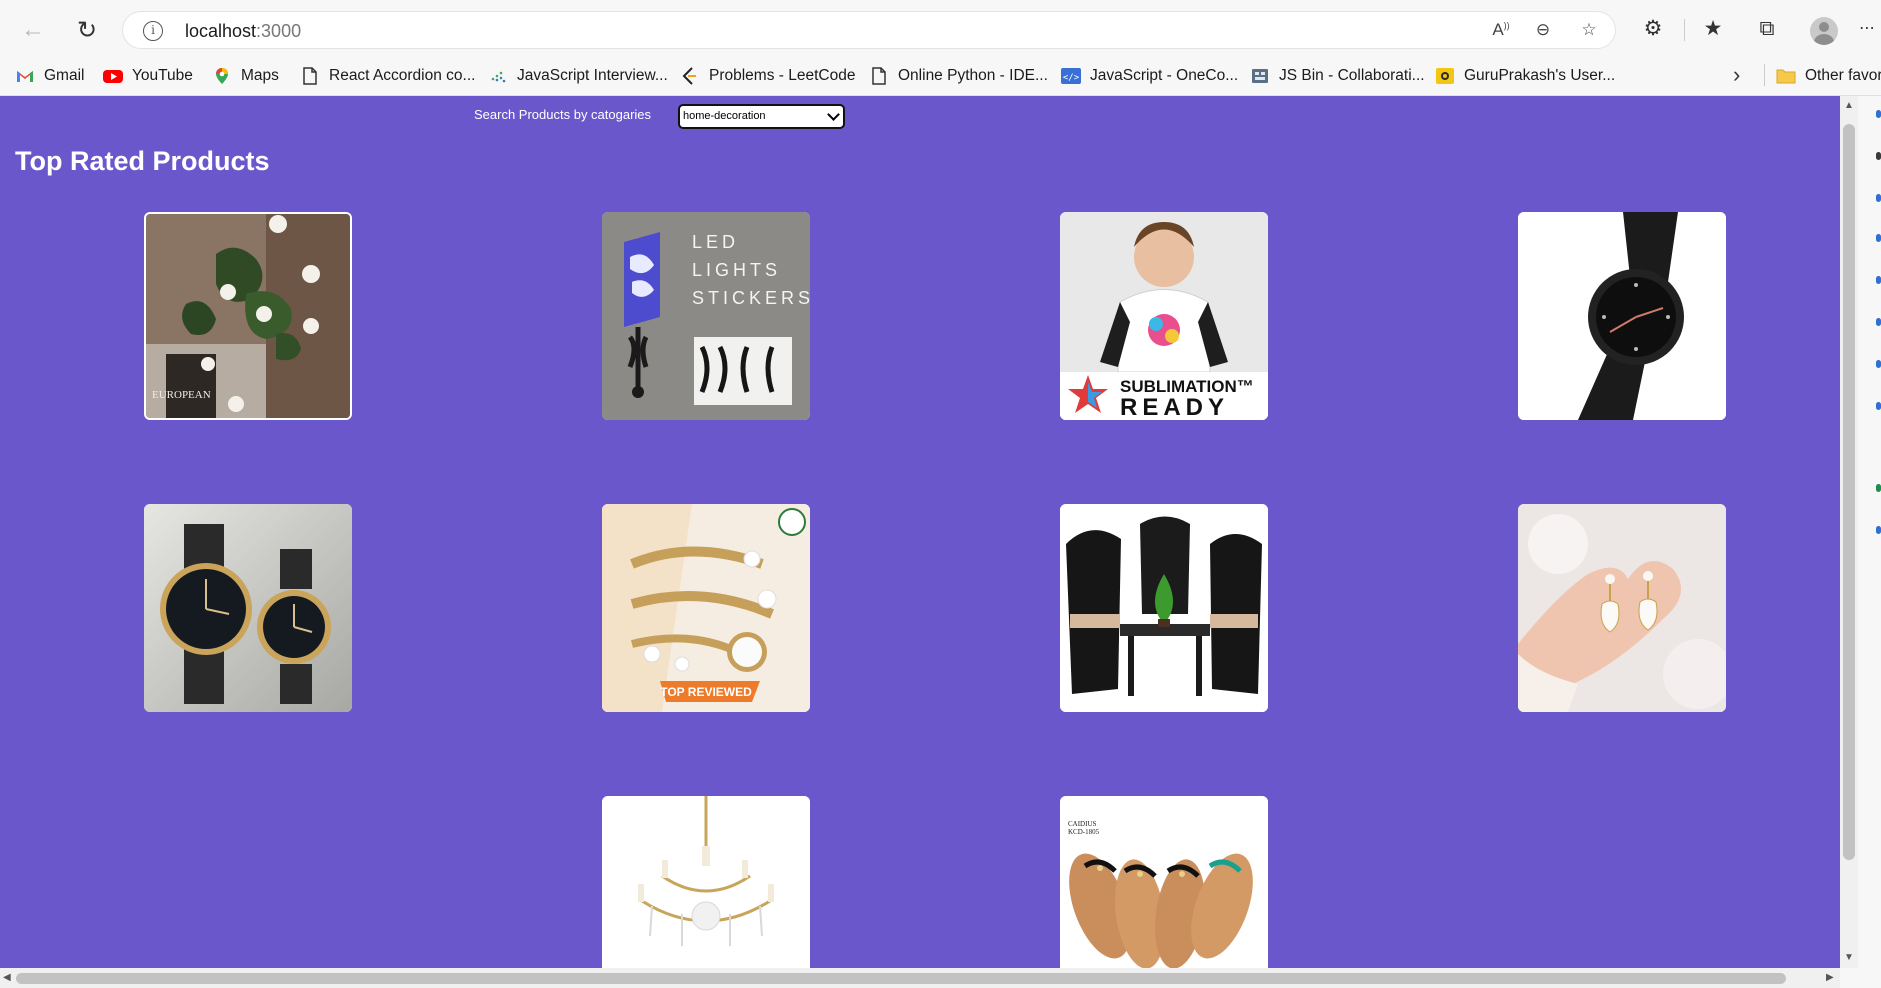  Describe the element at coordinates (153, 31) in the screenshot. I see `site-info-icon: i` at that location.